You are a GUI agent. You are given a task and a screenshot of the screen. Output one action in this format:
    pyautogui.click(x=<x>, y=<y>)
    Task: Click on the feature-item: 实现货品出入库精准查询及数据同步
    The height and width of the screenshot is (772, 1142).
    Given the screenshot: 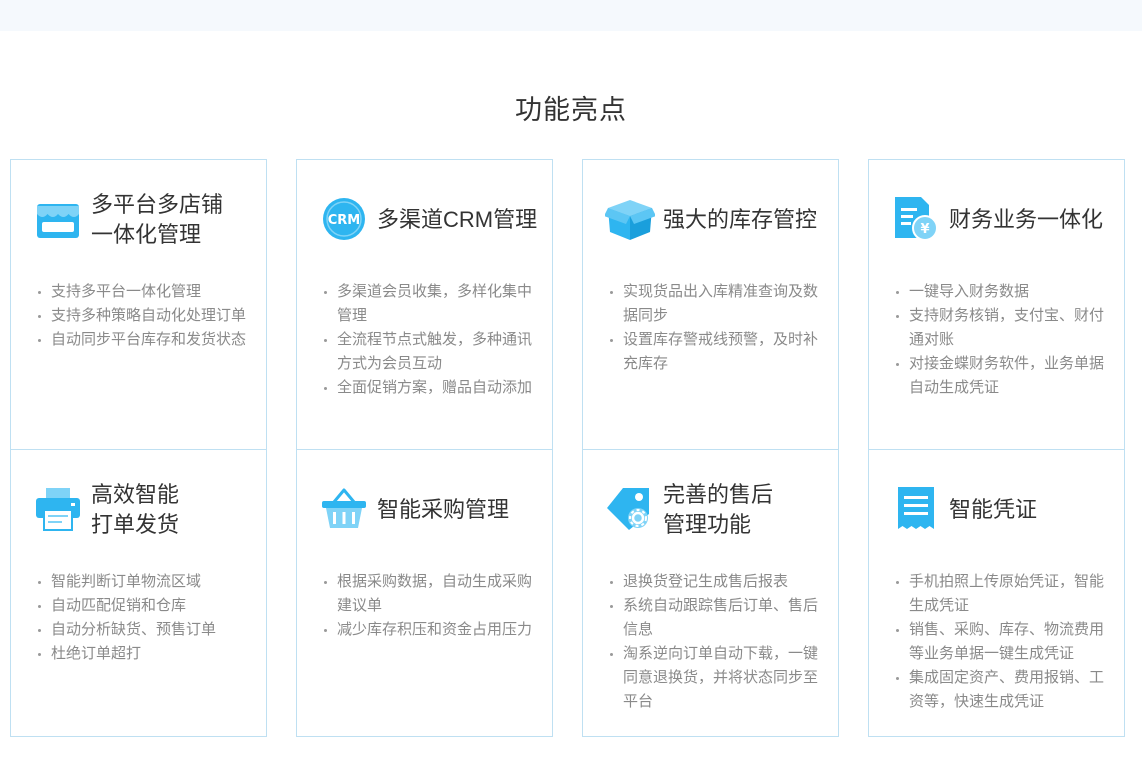 What is the action you would take?
    pyautogui.click(x=716, y=304)
    